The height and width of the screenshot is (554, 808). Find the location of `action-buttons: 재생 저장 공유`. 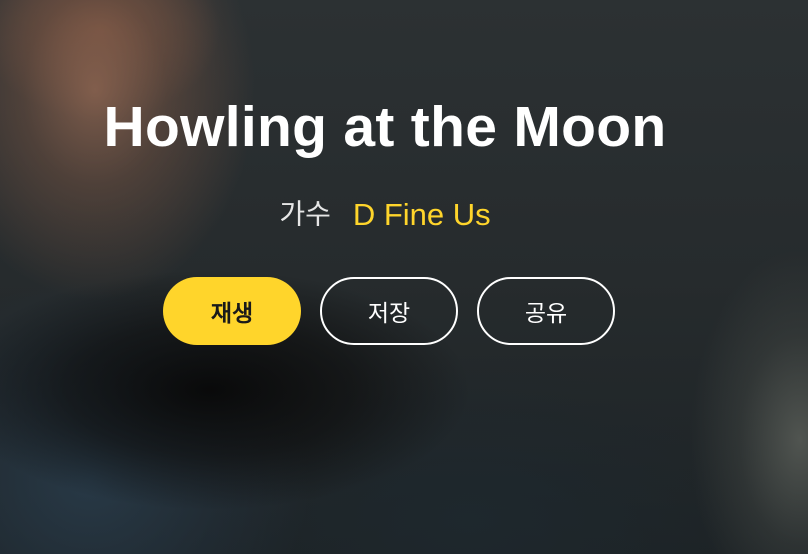

action-buttons: 재생 저장 공유 is located at coordinates (389, 311).